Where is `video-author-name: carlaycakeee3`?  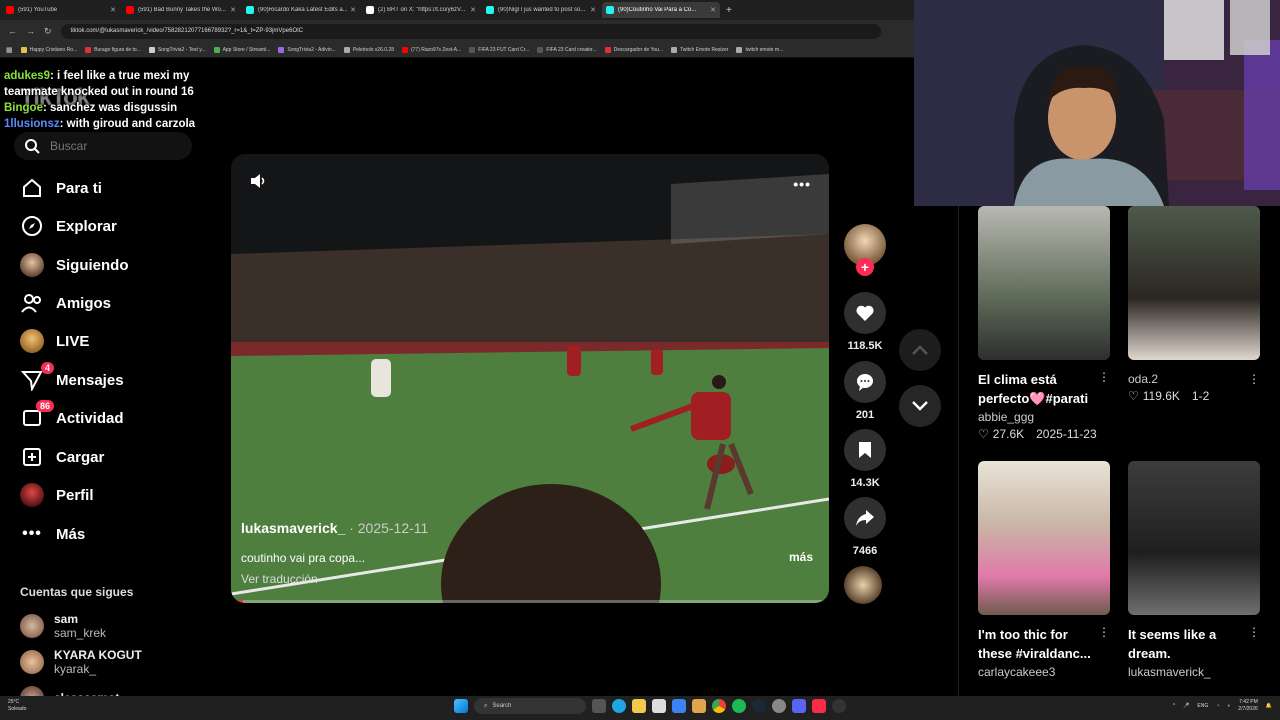
video-author-name: carlaycakeee3 is located at coordinates (1044, 672).